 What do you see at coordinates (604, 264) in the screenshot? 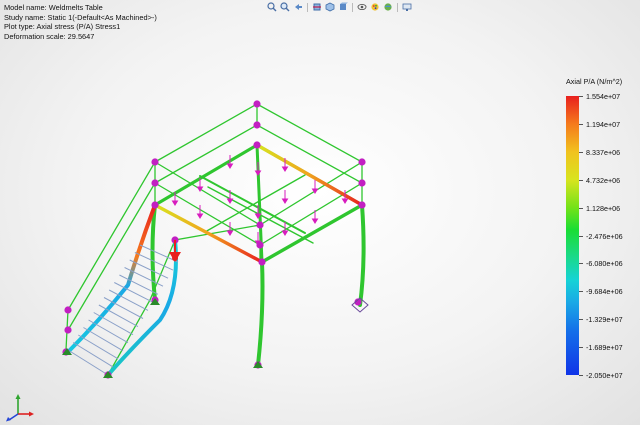
I see `legend-value-label: -6.080e+06` at bounding box center [604, 264].